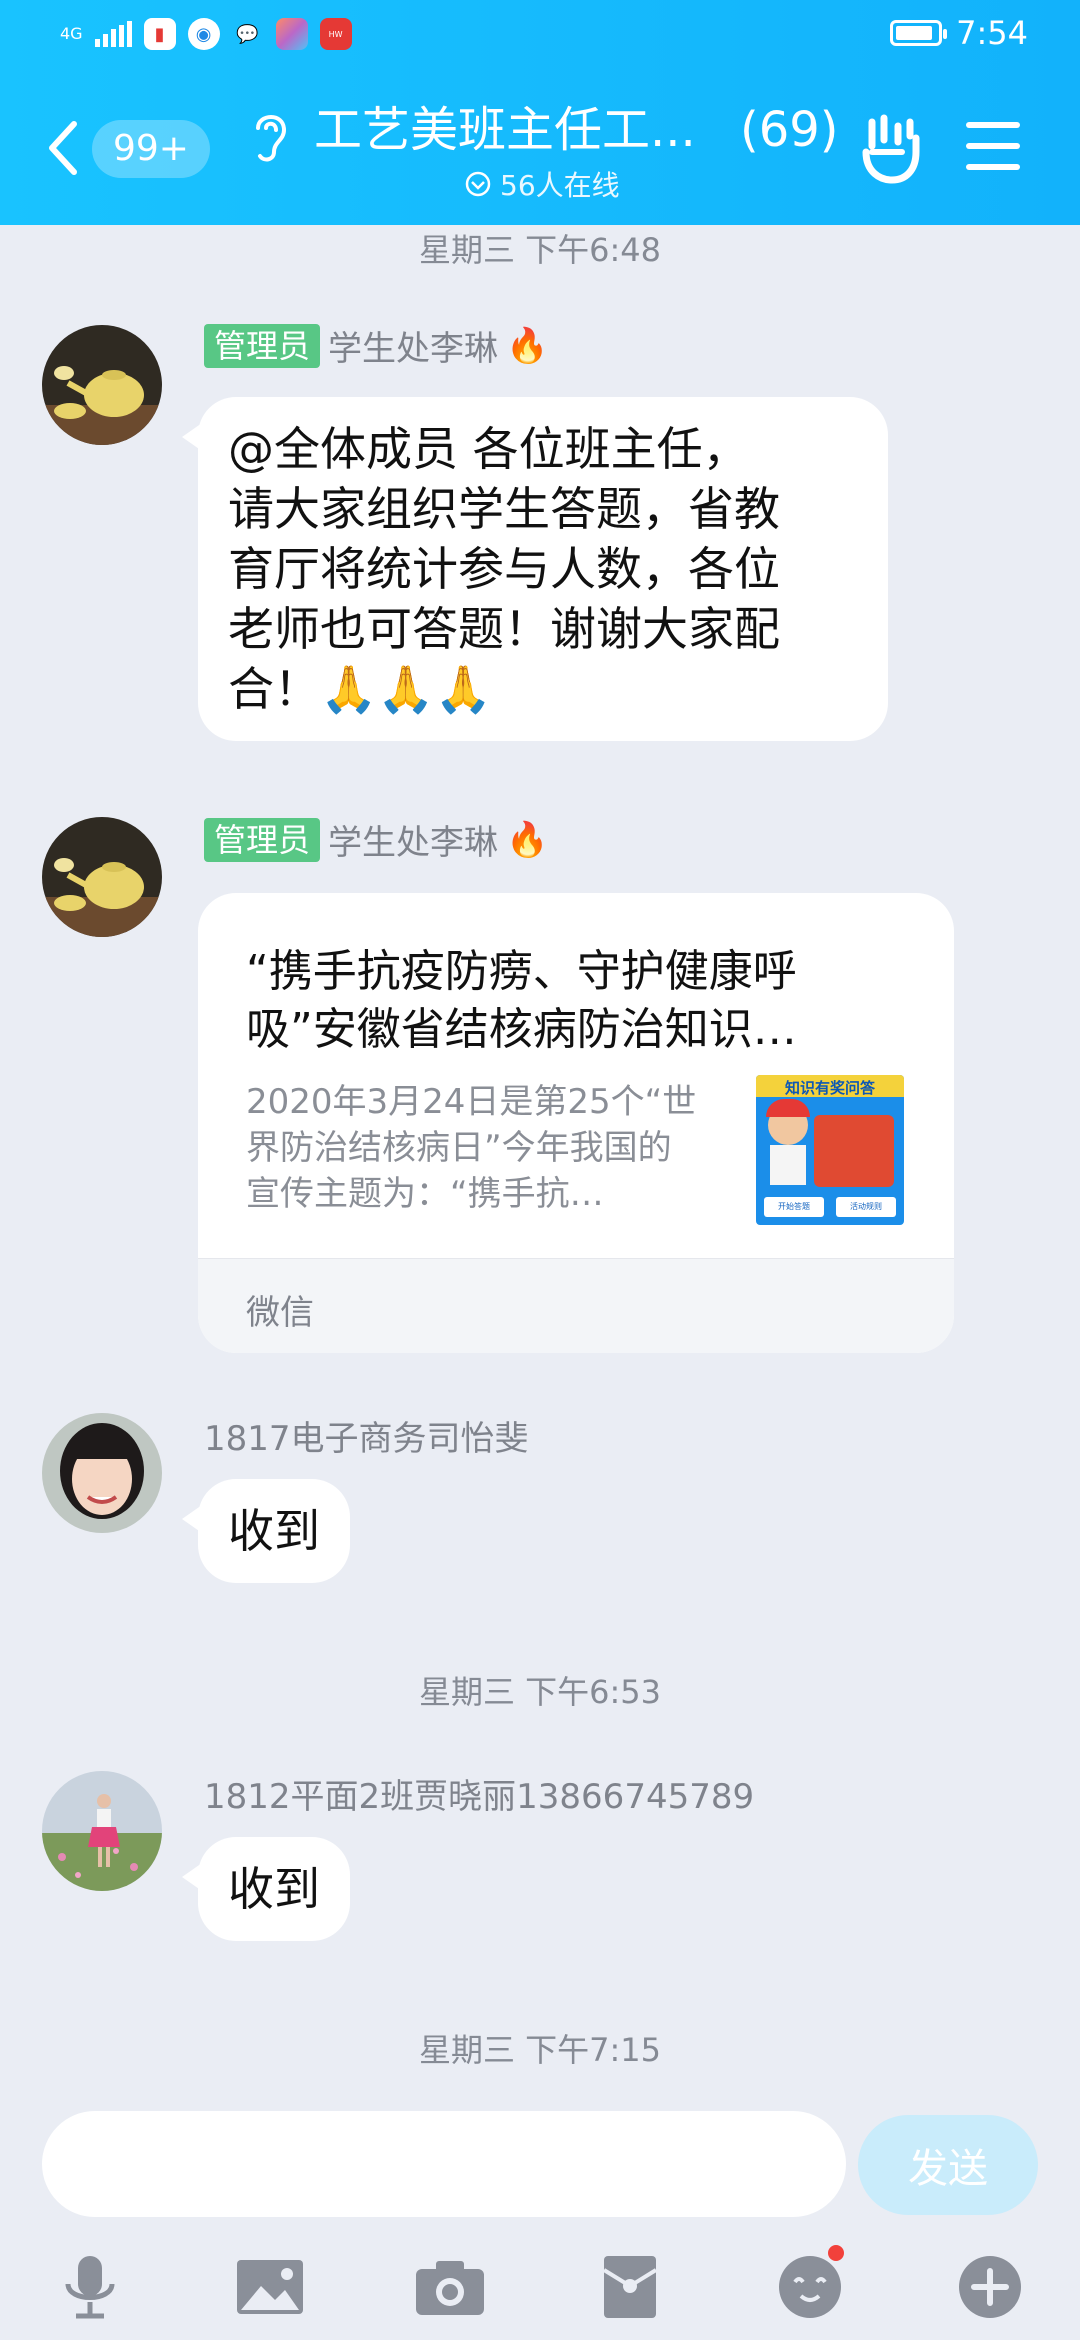 The width and height of the screenshot is (1080, 2340). Describe the element at coordinates (159, 34) in the screenshot. I see `book-app-icon: ▮` at that location.